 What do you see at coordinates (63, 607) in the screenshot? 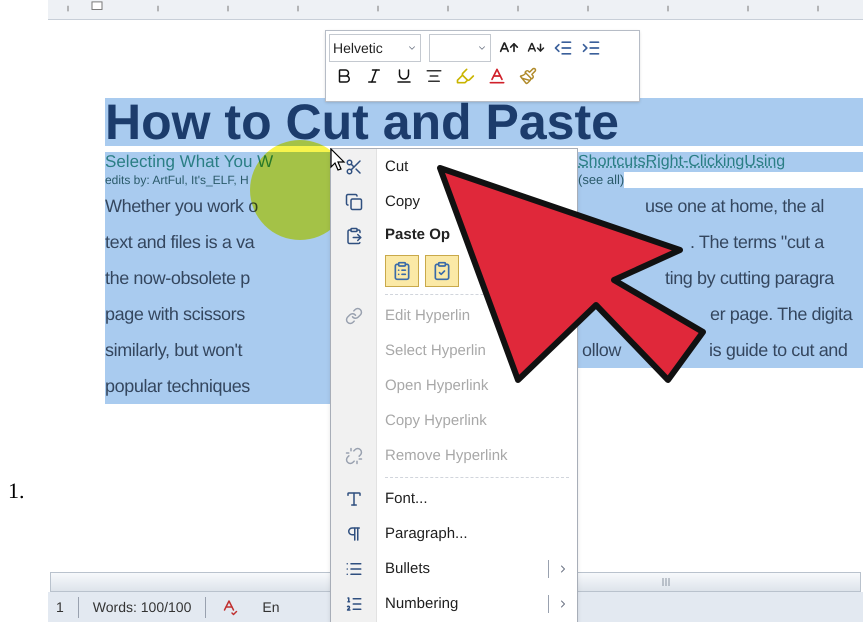
I see `page-number: 1` at bounding box center [63, 607].